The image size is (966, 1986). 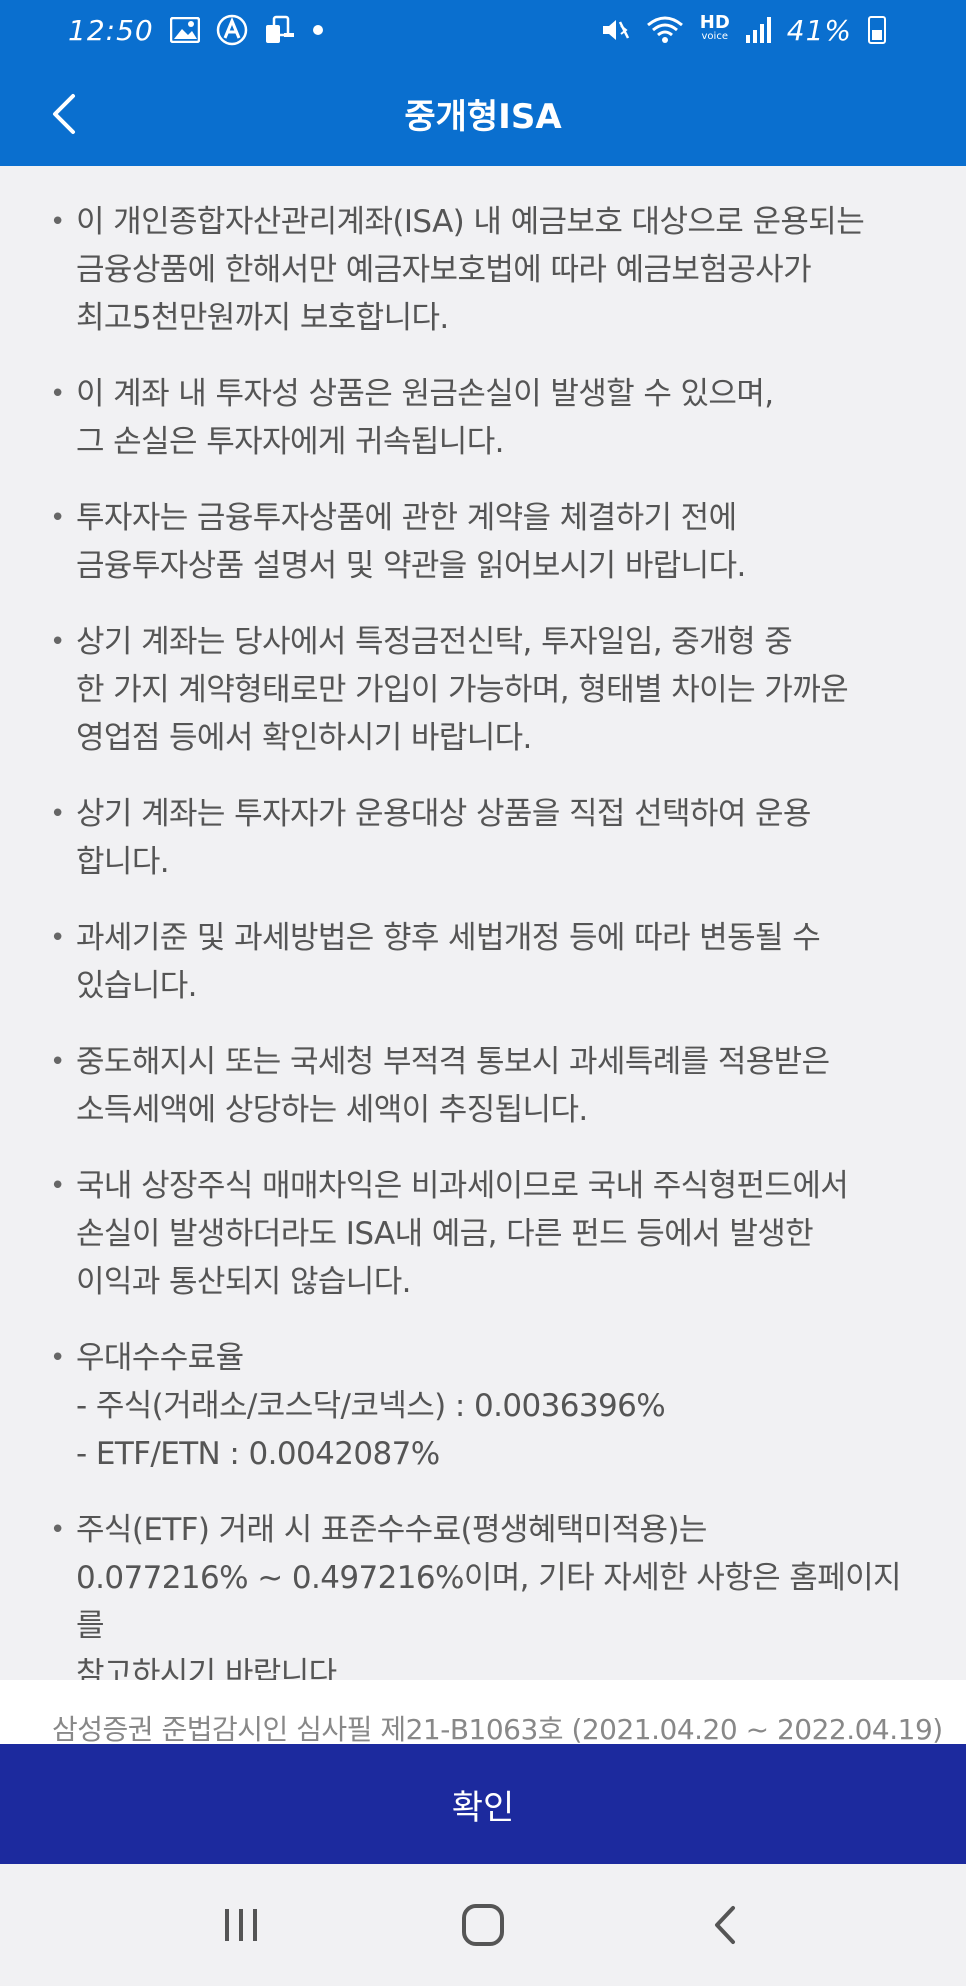 I want to click on chevron-left-icon, so click(x=64, y=114).